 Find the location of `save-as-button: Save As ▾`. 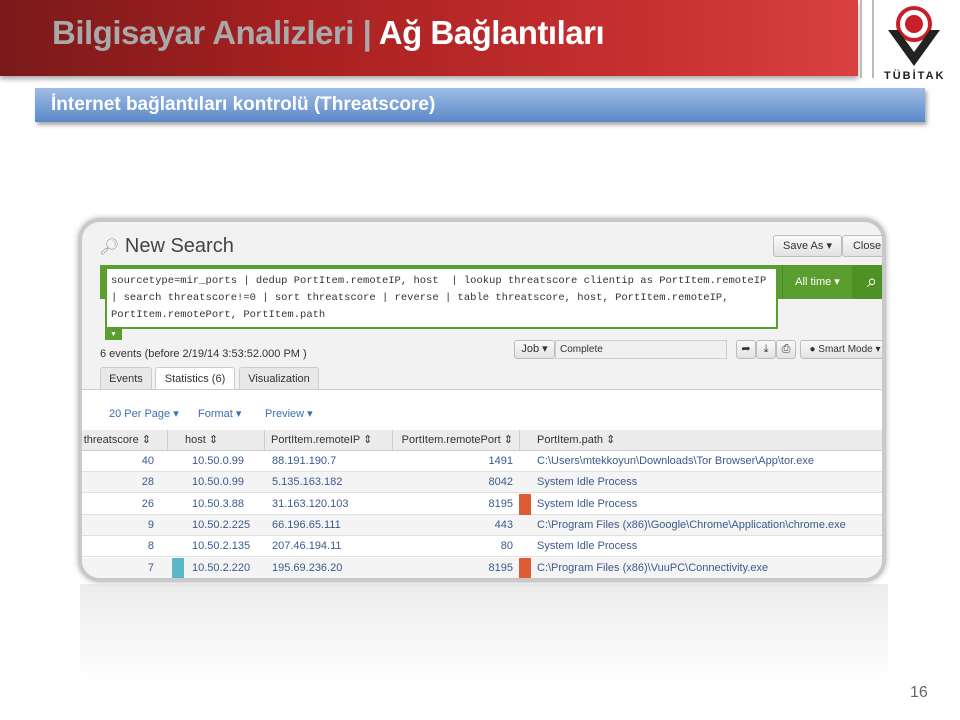

save-as-button: Save As ▾ is located at coordinates (807, 246).